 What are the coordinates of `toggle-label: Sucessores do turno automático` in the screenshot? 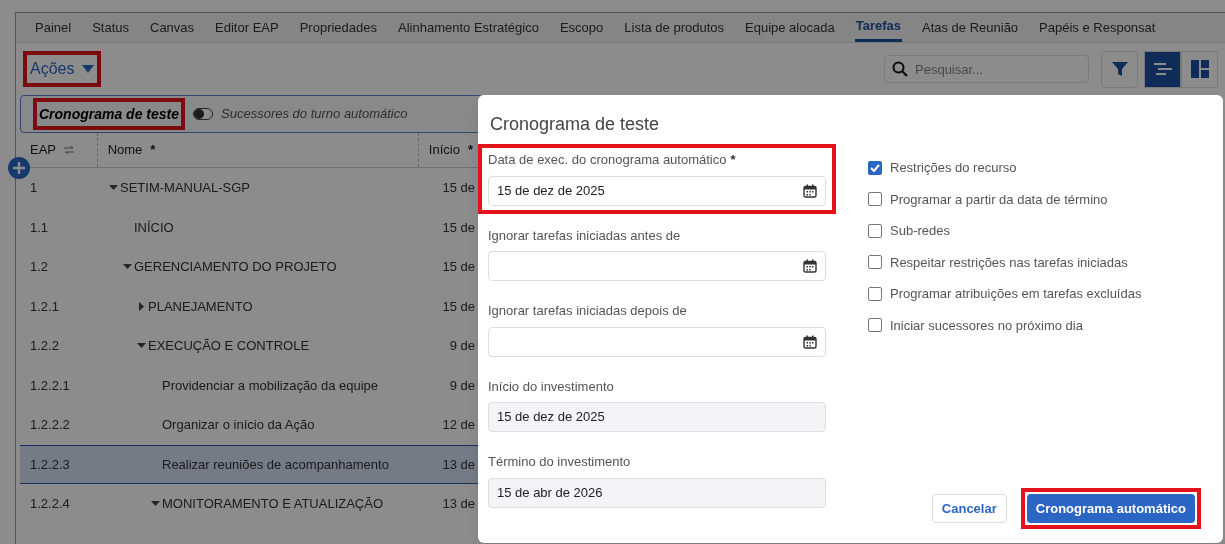 It's located at (314, 114).